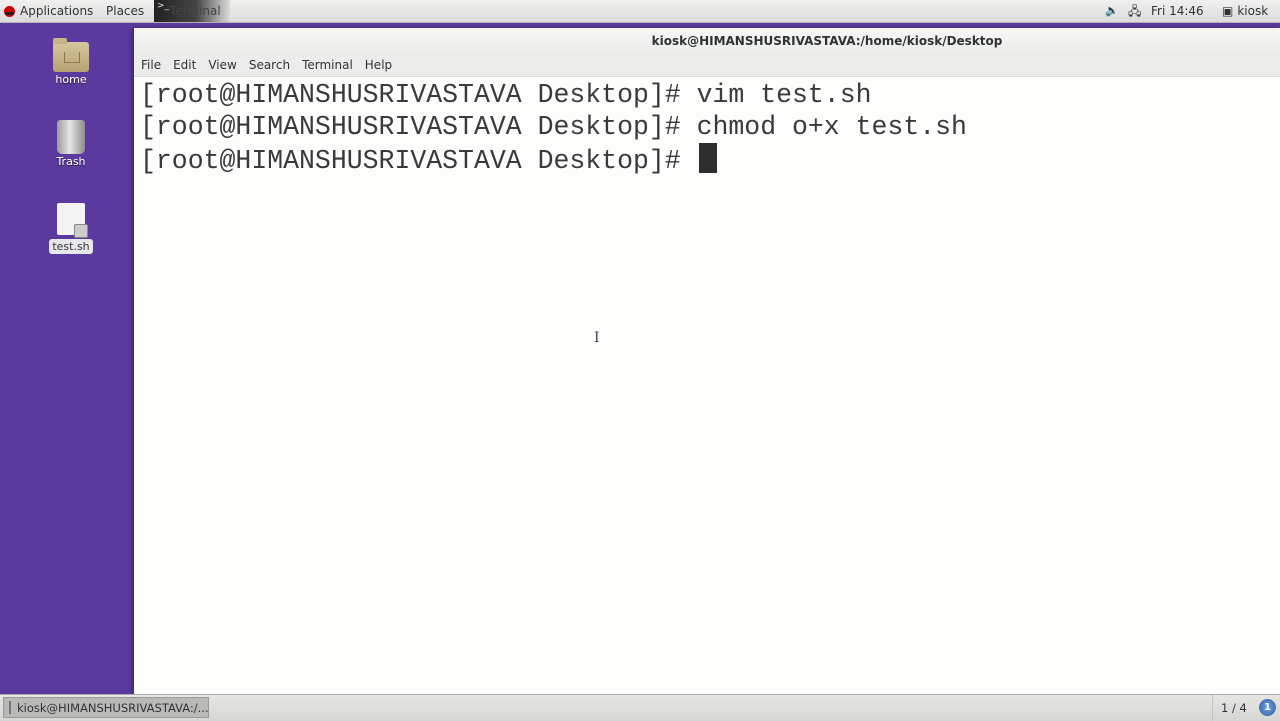 This screenshot has width=1280, height=721. I want to click on trash-icon, so click(71, 137).